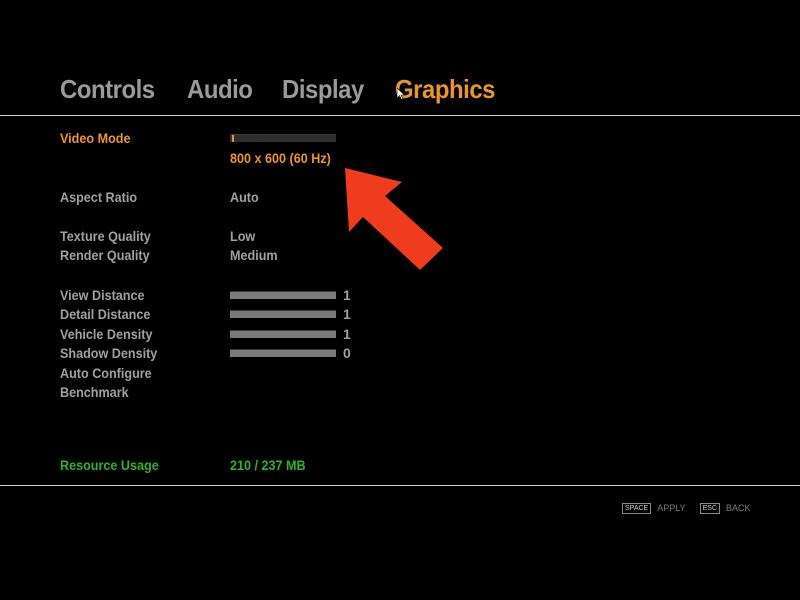  Describe the element at coordinates (244, 197) in the screenshot. I see `aspect-ratio-value: Auto` at that location.